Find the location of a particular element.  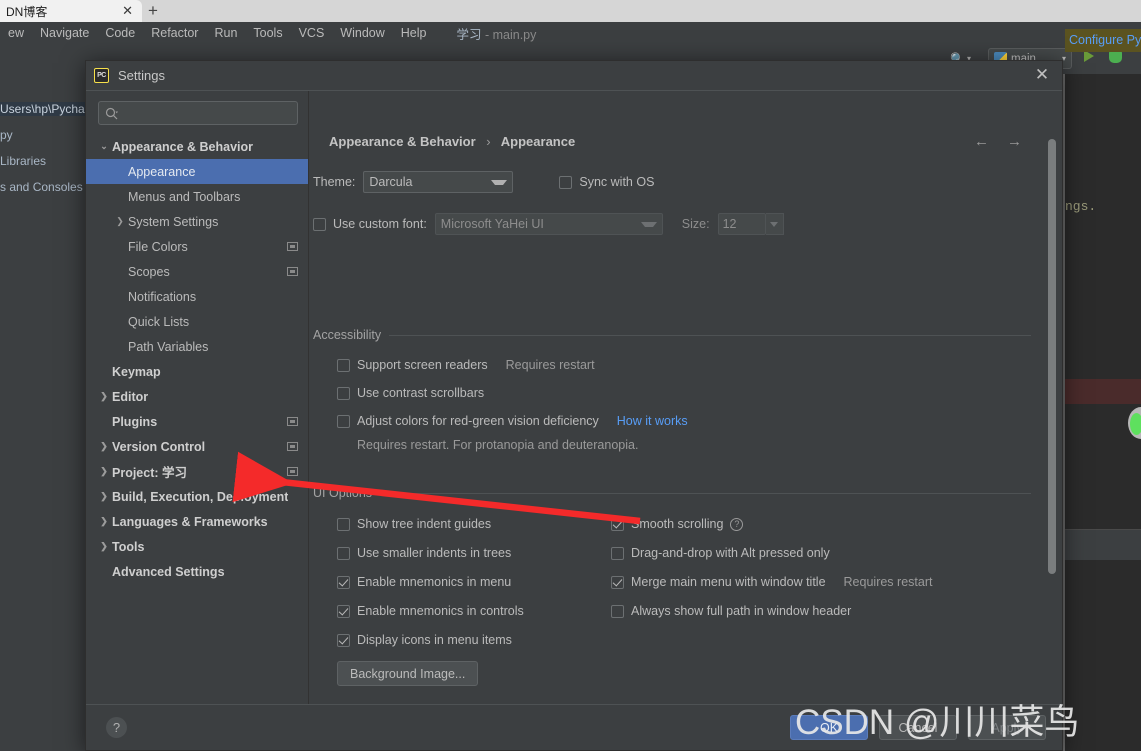

browser-tab: DN博客 ✕ is located at coordinates (71, 11).